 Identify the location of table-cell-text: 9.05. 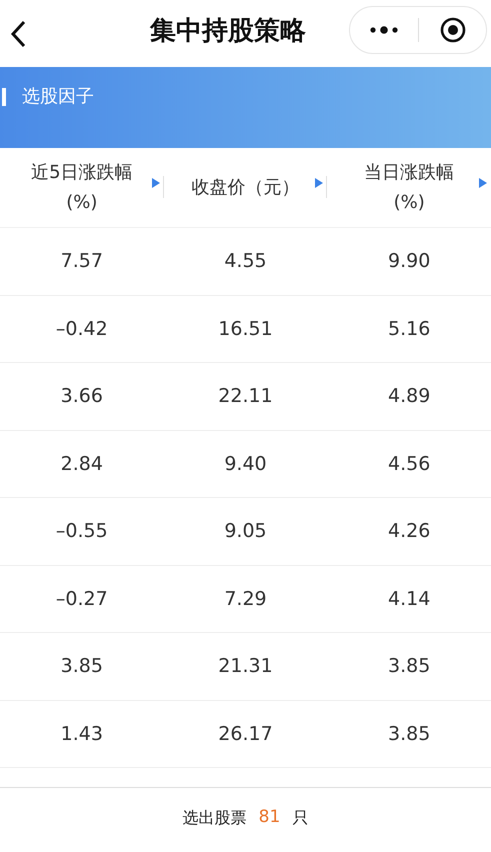
(245, 531).